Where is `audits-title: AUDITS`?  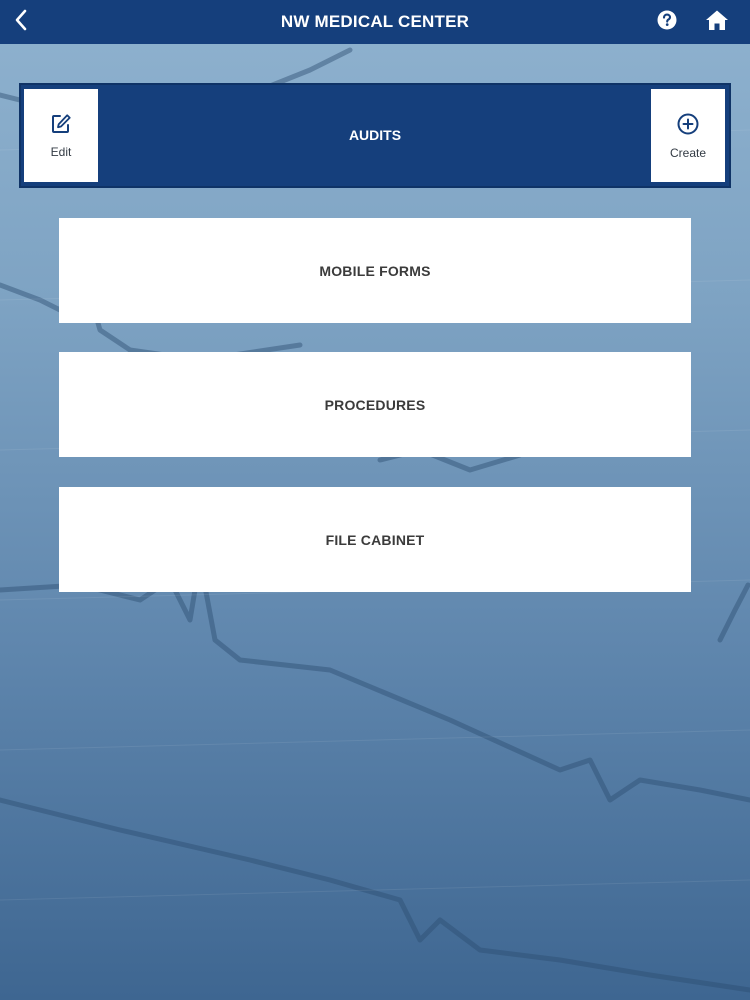
audits-title: AUDITS is located at coordinates (375, 135).